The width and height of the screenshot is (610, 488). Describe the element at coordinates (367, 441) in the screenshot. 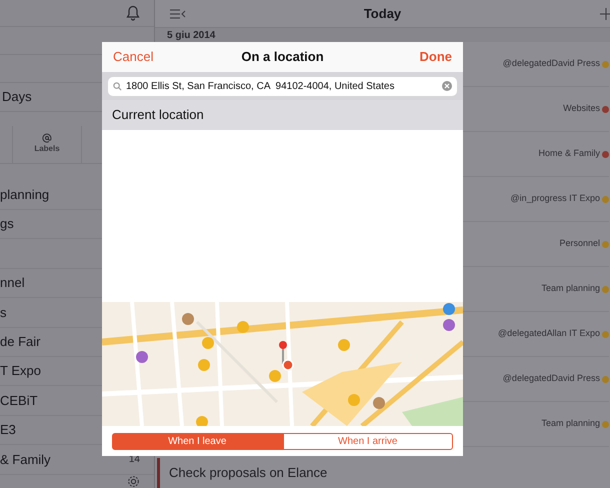

I see `trigger-option: When I arrive` at that location.